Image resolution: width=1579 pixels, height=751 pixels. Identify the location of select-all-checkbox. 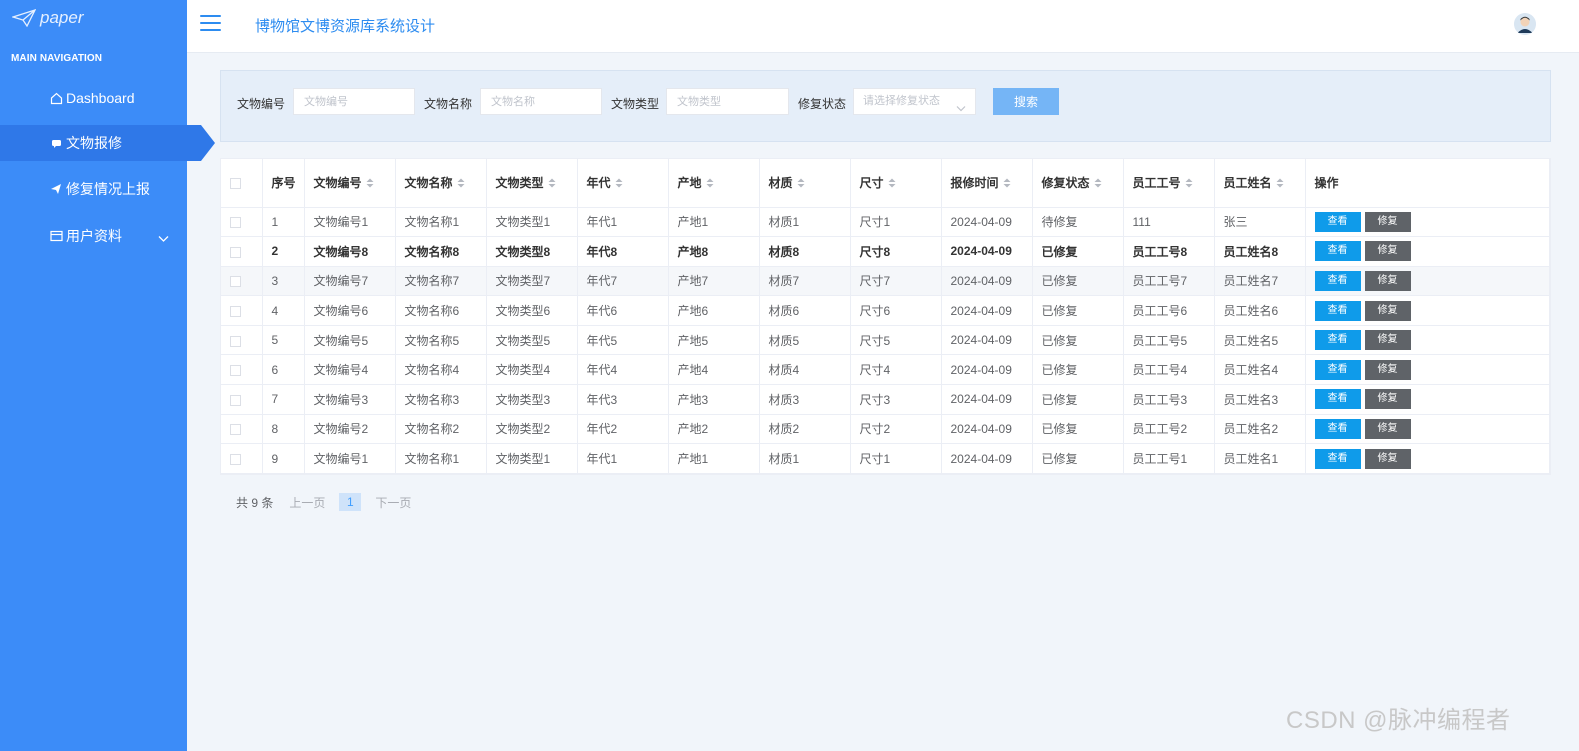
(235, 184).